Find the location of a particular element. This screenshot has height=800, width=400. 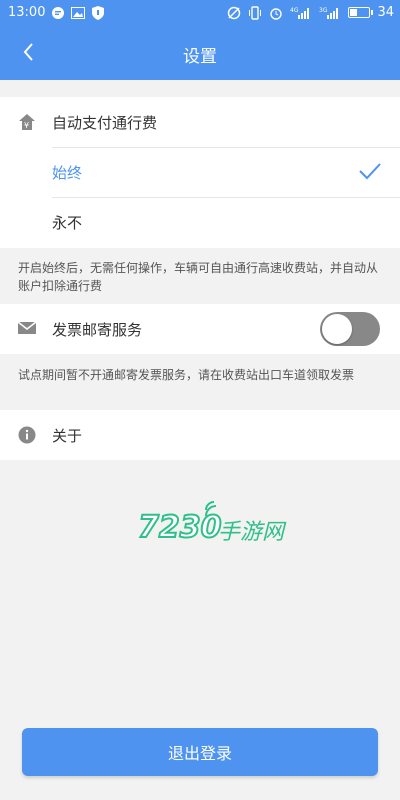

invoice-label: 发票邮寄服务 is located at coordinates (97, 329).